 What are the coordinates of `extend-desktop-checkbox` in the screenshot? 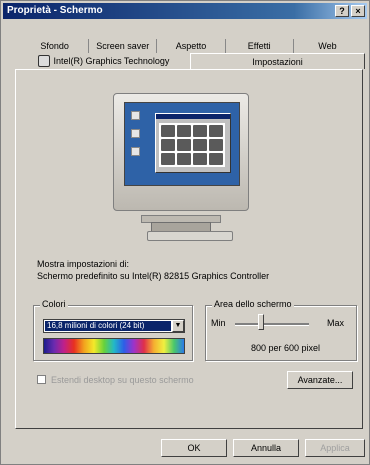 It's located at (41, 379).